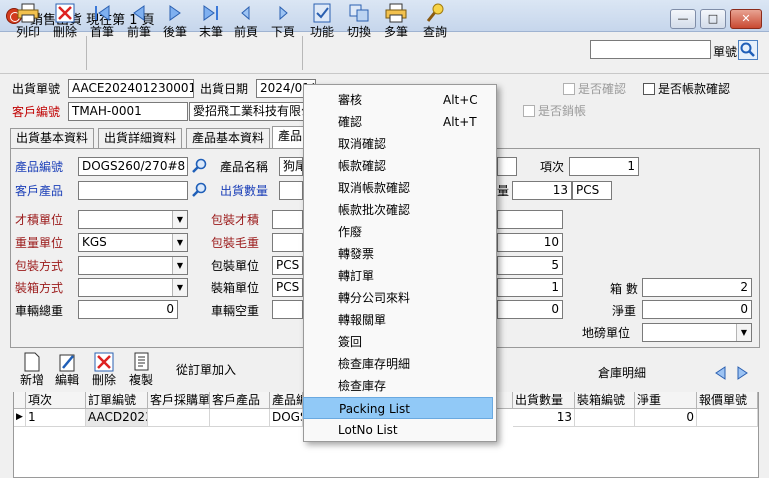 The height and width of the screenshot is (478, 769). Describe the element at coordinates (20, 418) in the screenshot. I see `row-pointer-icon: ▶` at that location.